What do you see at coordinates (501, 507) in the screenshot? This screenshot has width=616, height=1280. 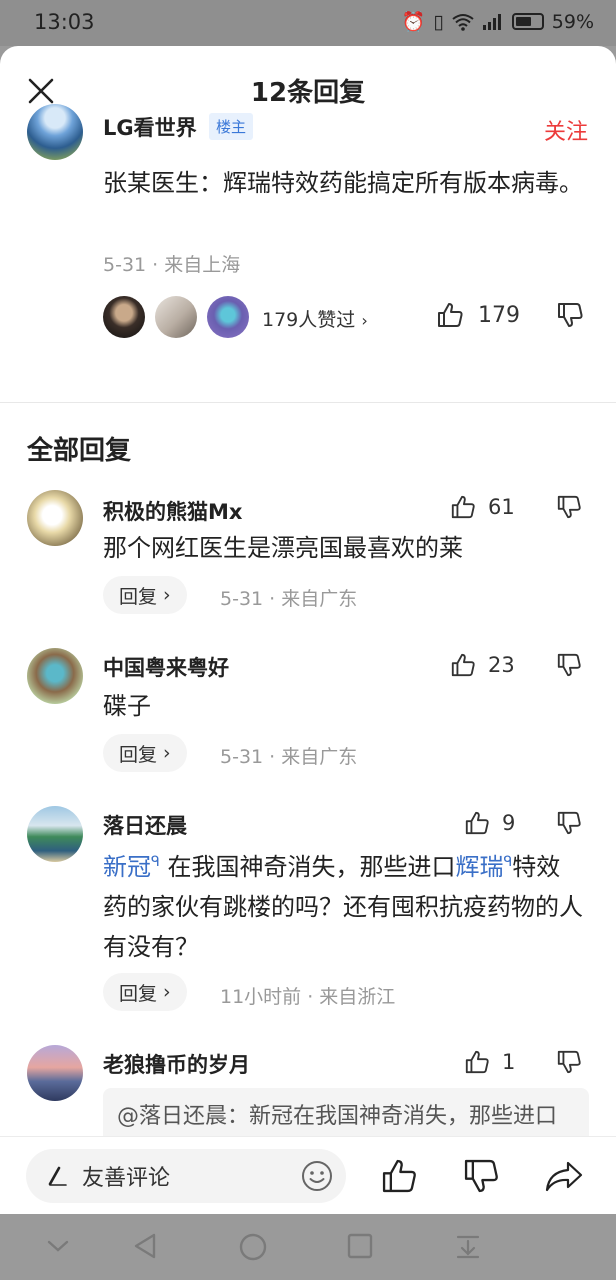 I see `comment-like-count: 61` at bounding box center [501, 507].